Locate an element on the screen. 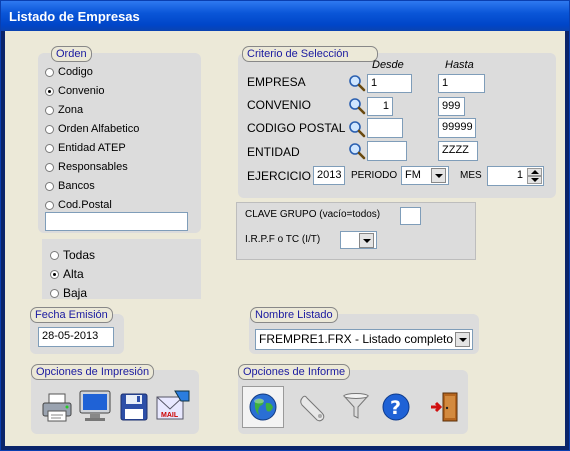  codigo-postal-search-icon is located at coordinates (357, 129).